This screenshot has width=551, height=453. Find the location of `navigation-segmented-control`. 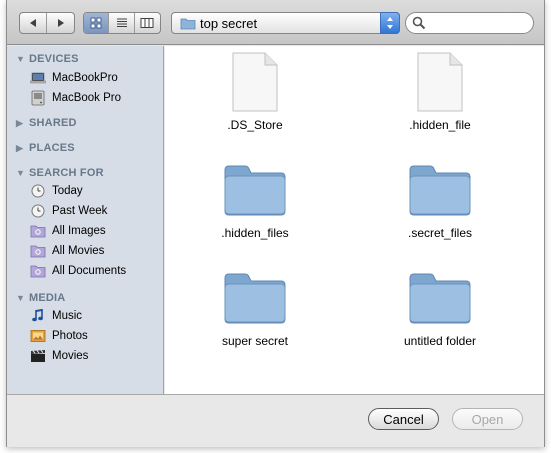

navigation-segmented-control is located at coordinates (47, 23).